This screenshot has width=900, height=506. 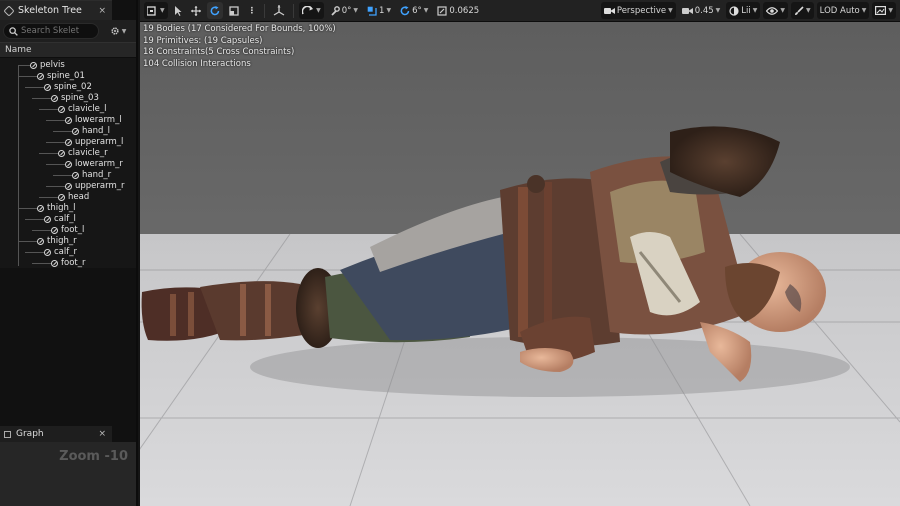 I want to click on tree-node-hand_l: hand_l, so click(x=91, y=131).